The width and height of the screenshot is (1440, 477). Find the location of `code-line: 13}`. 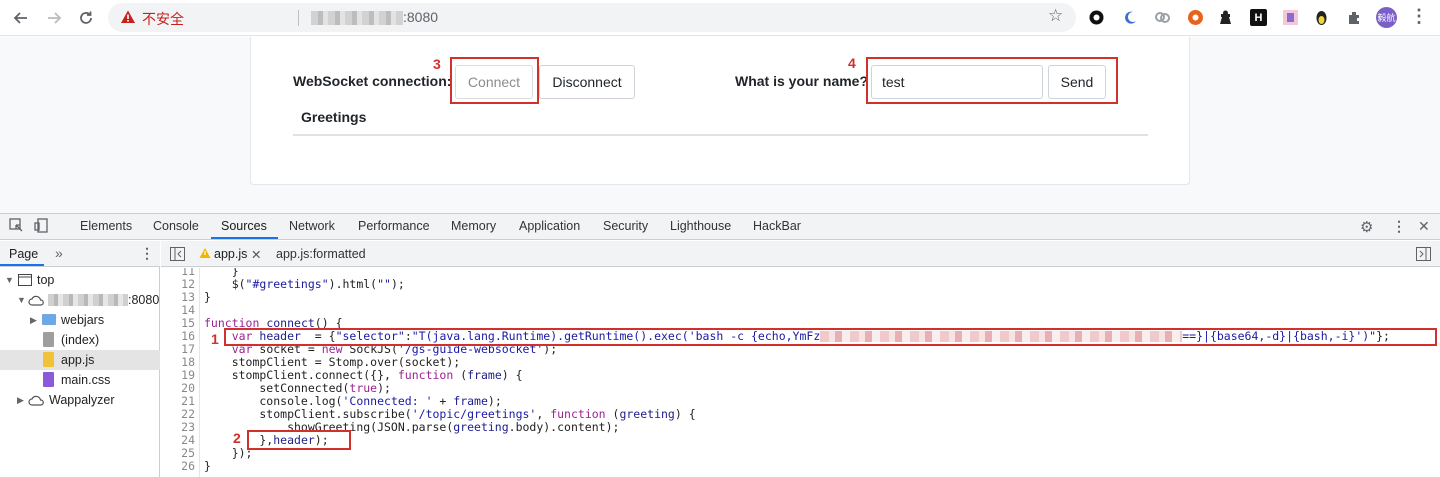

code-line: 13} is located at coordinates (196, 297).